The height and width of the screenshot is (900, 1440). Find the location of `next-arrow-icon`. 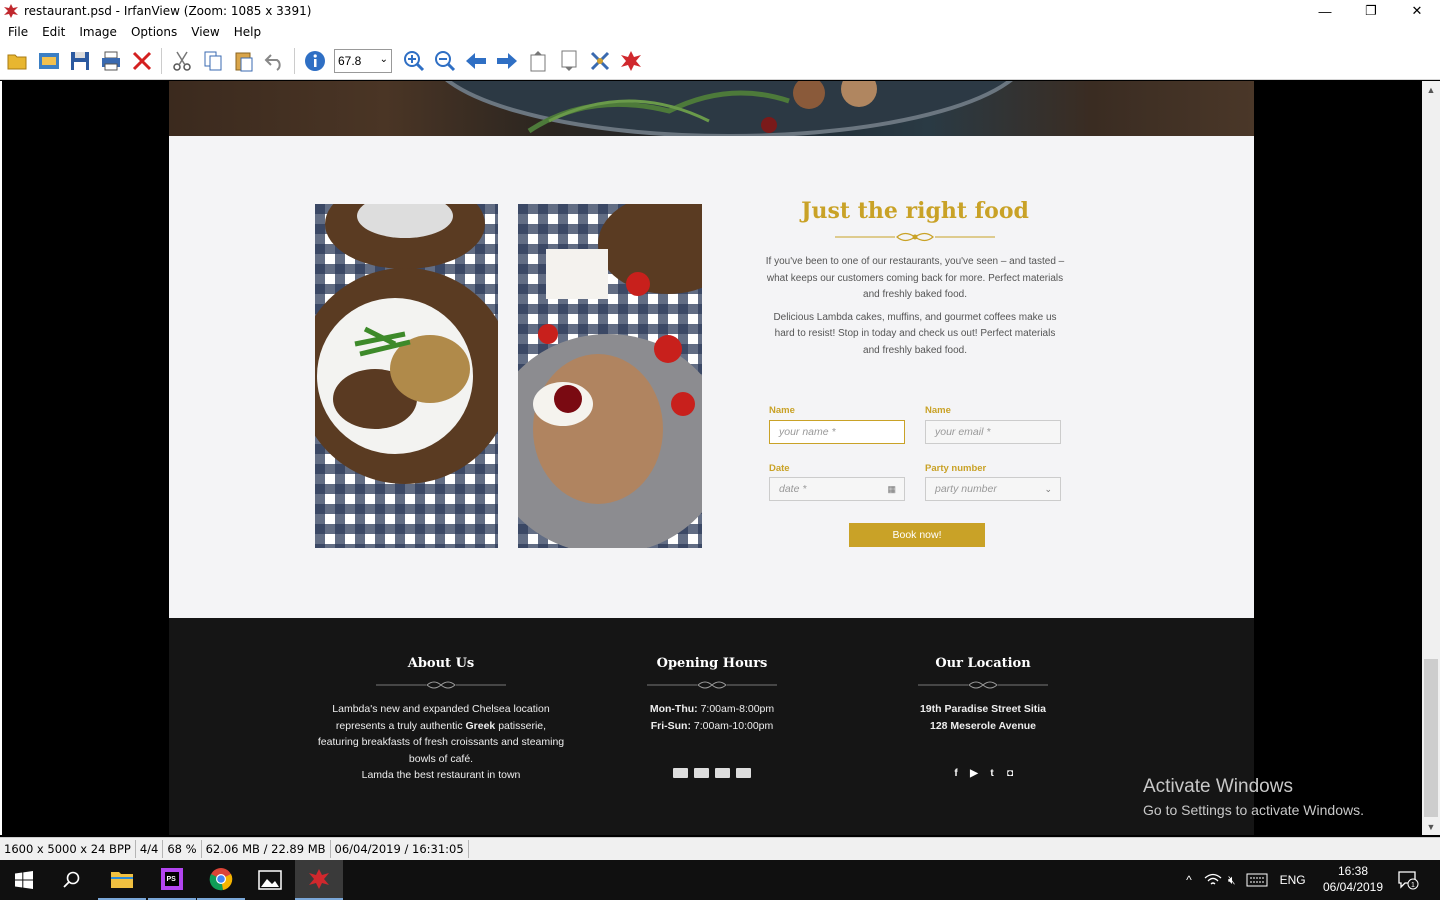

next-arrow-icon is located at coordinates (506, 61).